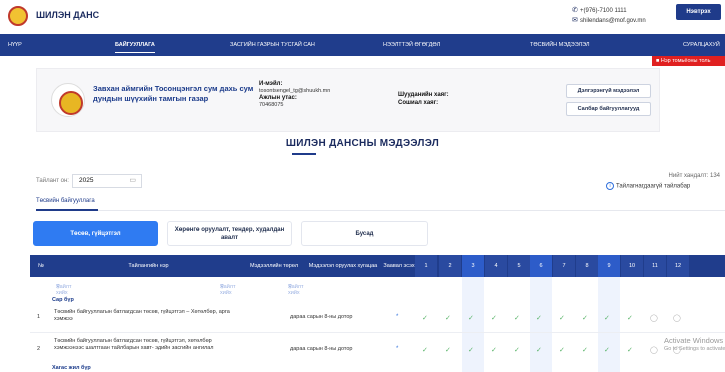  I want to click on phone-icon: ✆, so click(575, 10).